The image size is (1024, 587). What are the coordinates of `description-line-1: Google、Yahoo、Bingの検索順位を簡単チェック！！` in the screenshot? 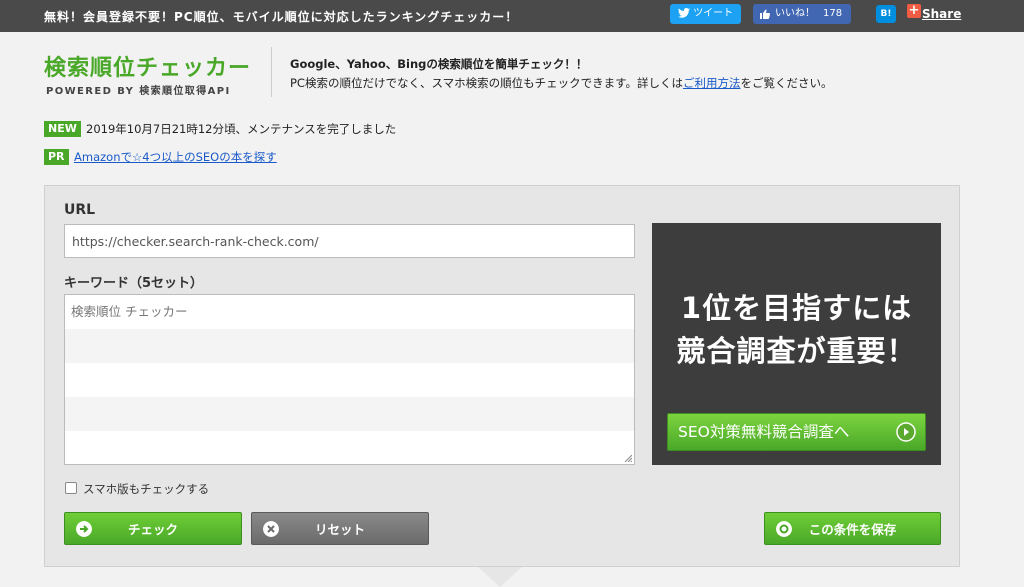 It's located at (439, 64).